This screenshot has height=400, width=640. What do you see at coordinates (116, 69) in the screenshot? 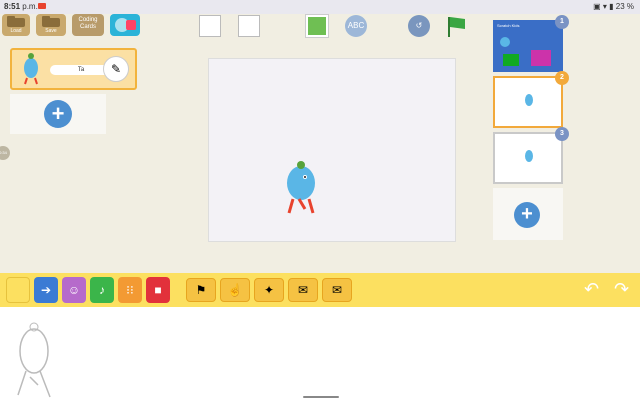
I see `paint-brush-icon: ✎` at bounding box center [116, 69].